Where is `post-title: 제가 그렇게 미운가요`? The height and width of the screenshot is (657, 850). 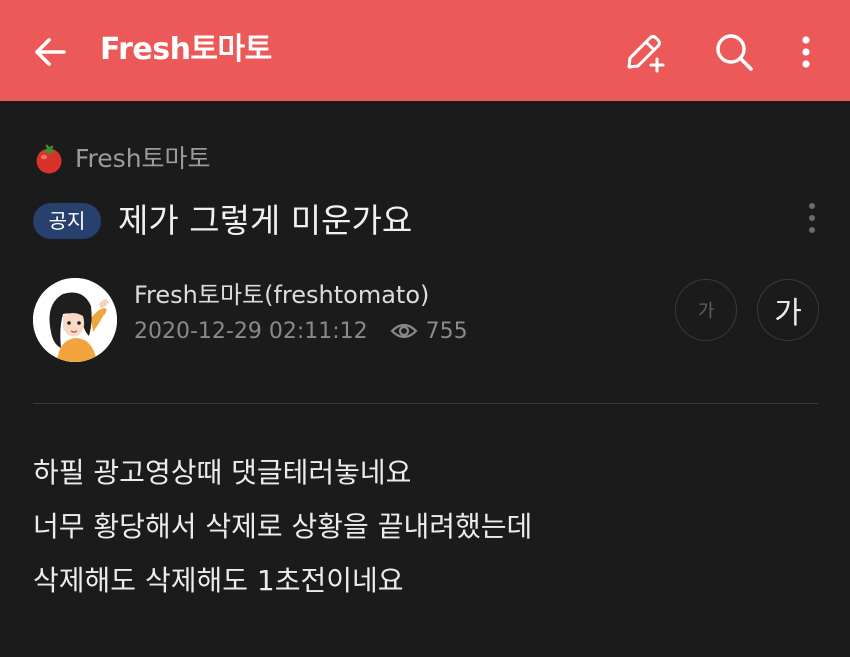
post-title: 제가 그렇게 미운가요 is located at coordinates (265, 220).